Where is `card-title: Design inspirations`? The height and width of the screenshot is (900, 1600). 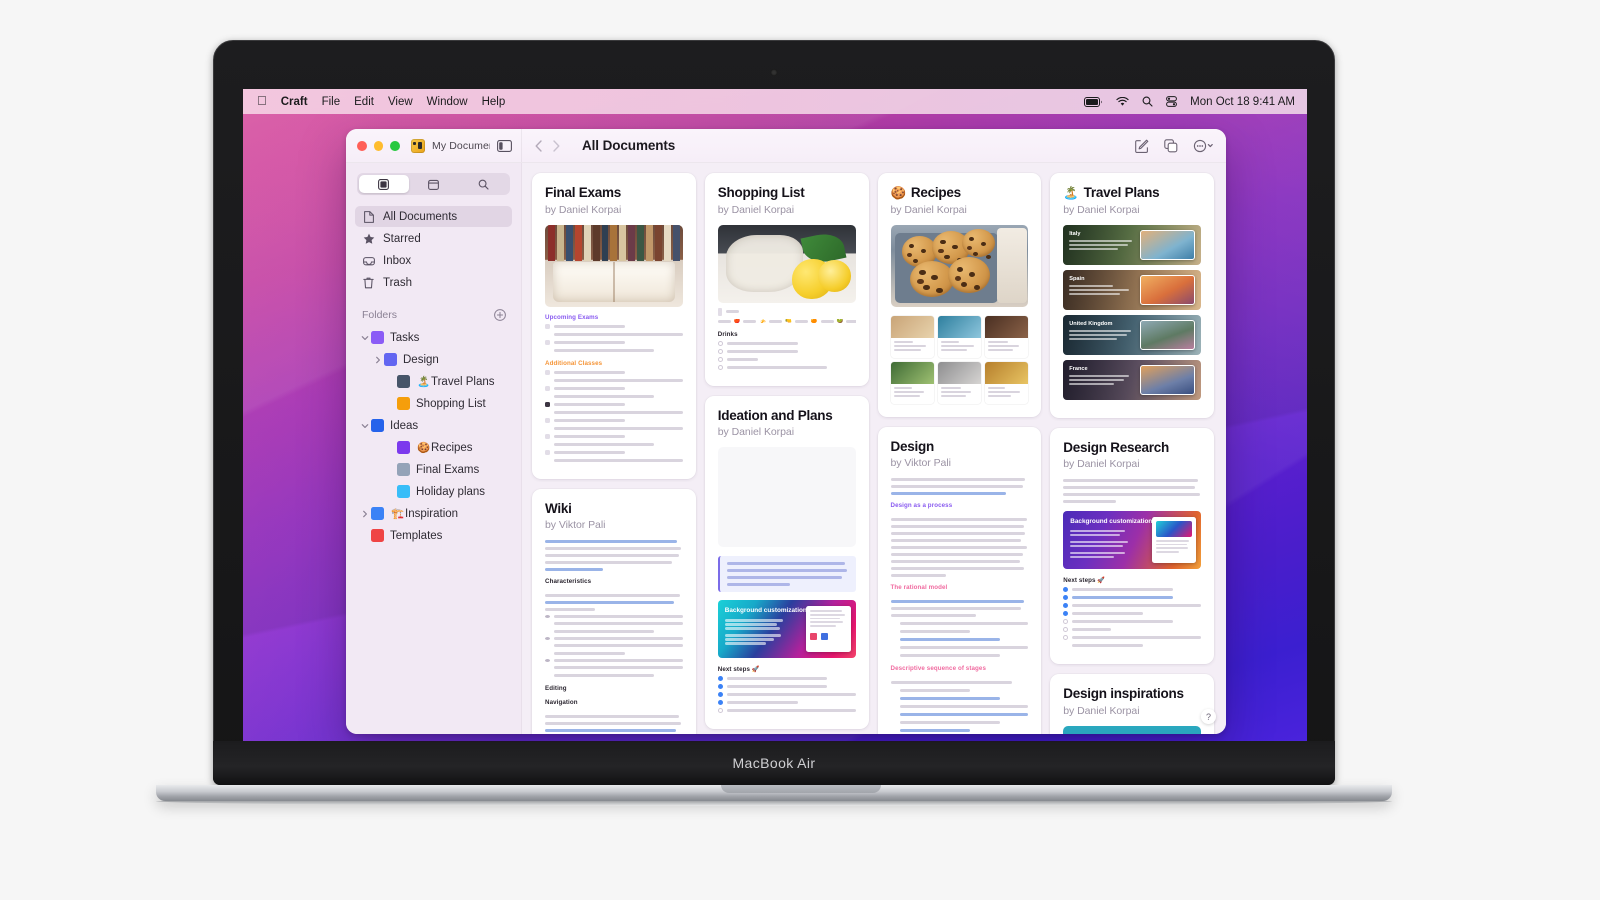
card-title: Design inspirations is located at coordinates (1132, 694).